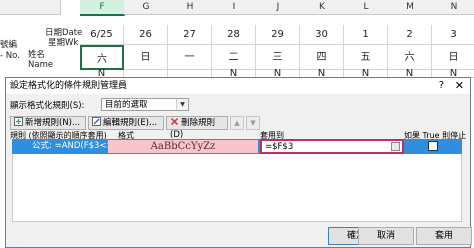  Describe the element at coordinates (30, 7) in the screenshot. I see `row-header-corner` at that location.